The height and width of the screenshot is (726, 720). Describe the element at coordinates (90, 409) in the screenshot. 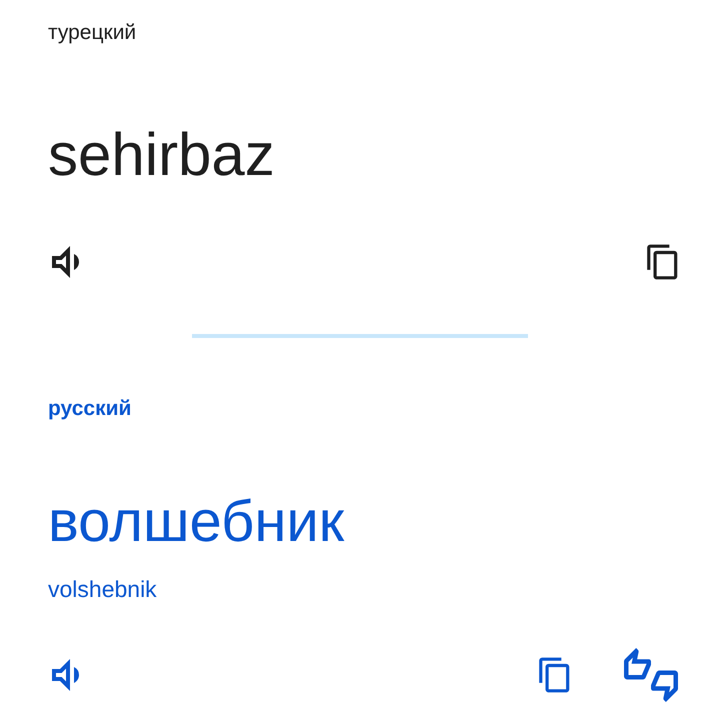

I see `target-language: русский` at that location.